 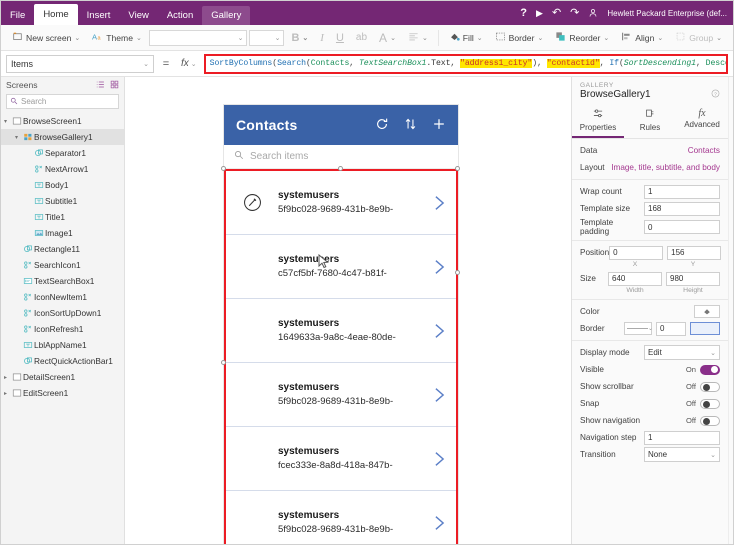 I want to click on group-button: Group ⌄, so click(x=698, y=37).